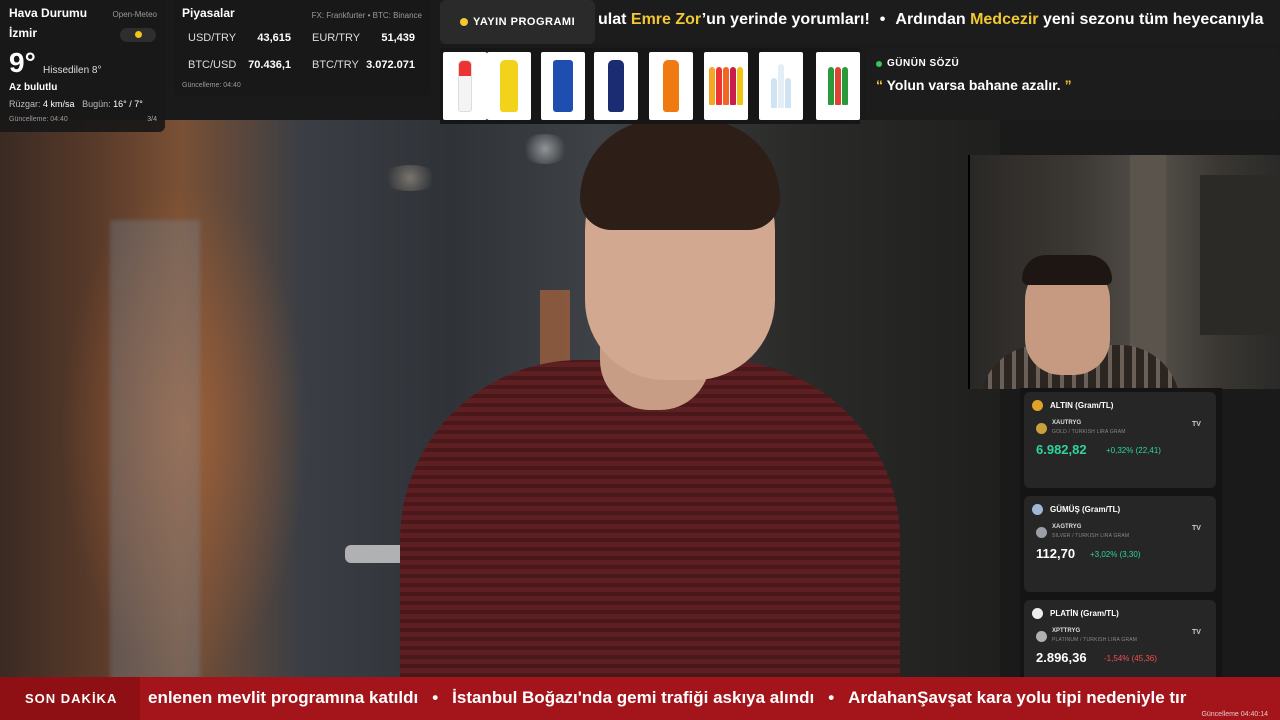 The width and height of the screenshot is (1280, 720). Describe the element at coordinates (212, 38) in the screenshot. I see `market-label: USD/TRY` at that location.